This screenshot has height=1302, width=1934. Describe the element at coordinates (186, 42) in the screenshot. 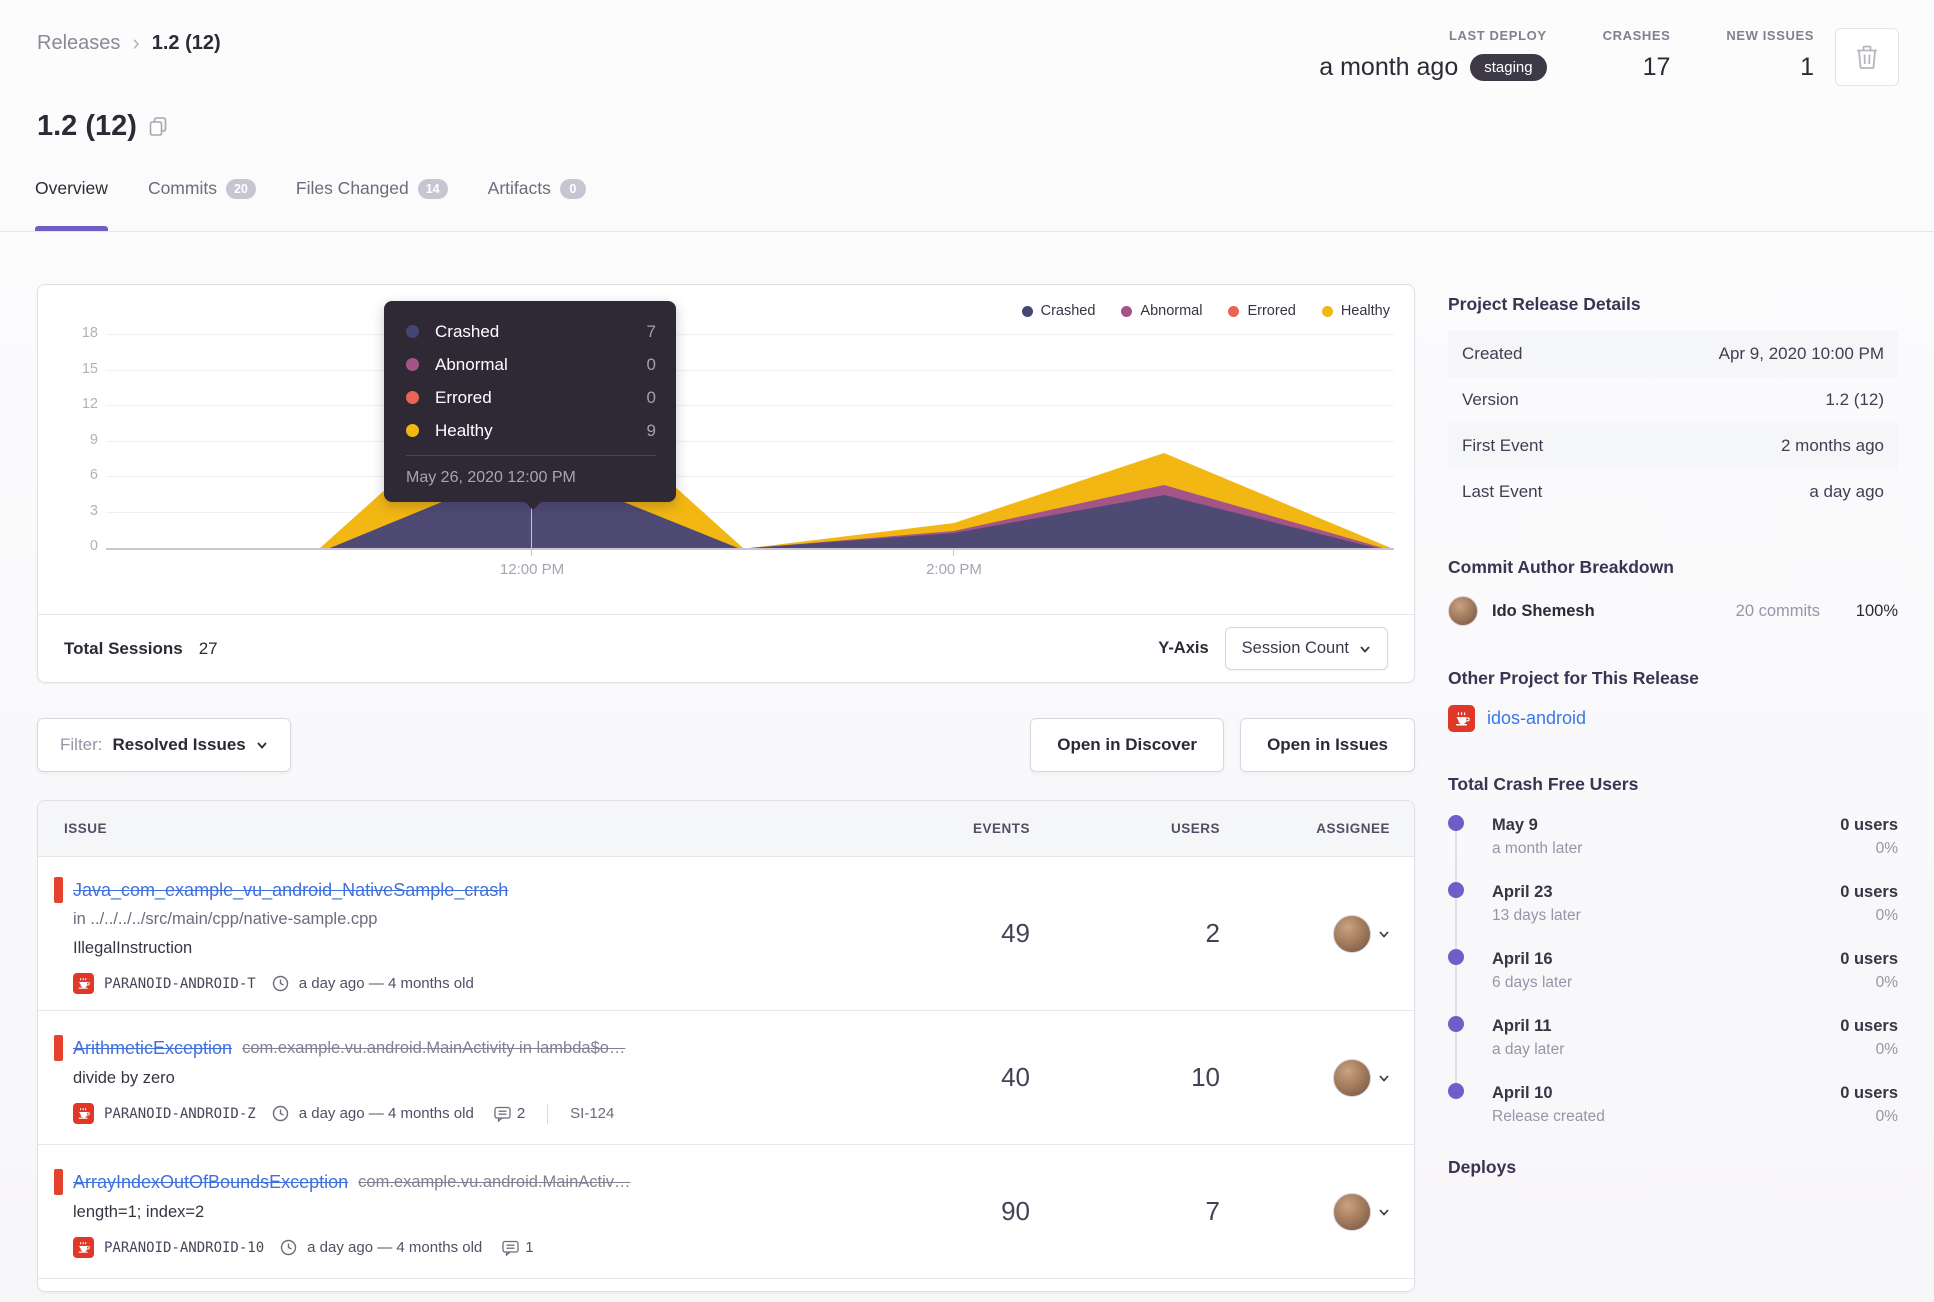

I see `breadcrumb-current: 1.2 (12)` at that location.